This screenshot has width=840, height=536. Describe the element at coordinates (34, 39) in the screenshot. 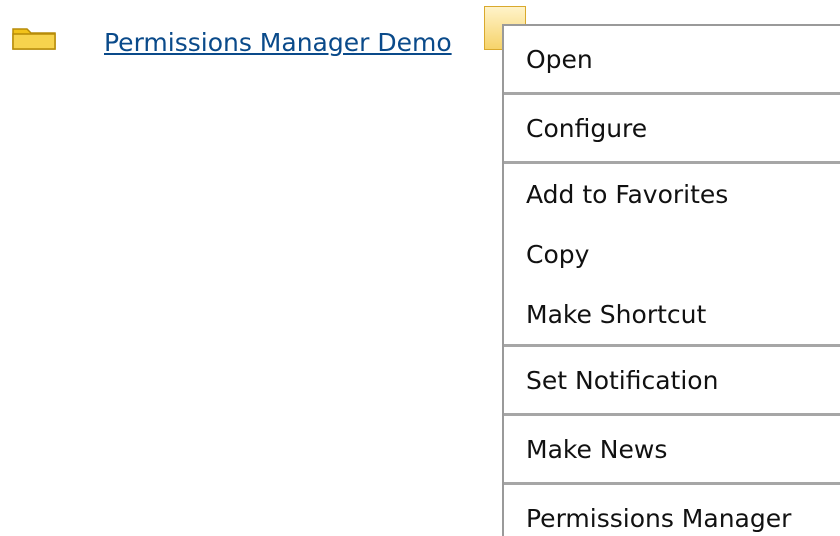

I see `folder-icon` at that location.